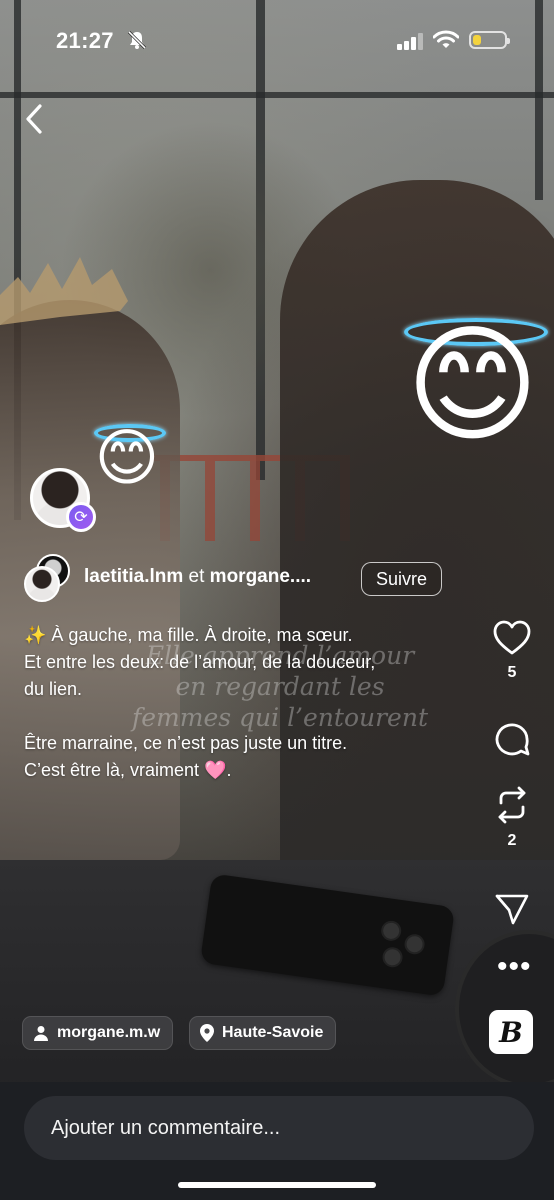  What do you see at coordinates (109, 1032) in the screenshot?
I see `tagged-user-label: morgane.m.w` at bounding box center [109, 1032].